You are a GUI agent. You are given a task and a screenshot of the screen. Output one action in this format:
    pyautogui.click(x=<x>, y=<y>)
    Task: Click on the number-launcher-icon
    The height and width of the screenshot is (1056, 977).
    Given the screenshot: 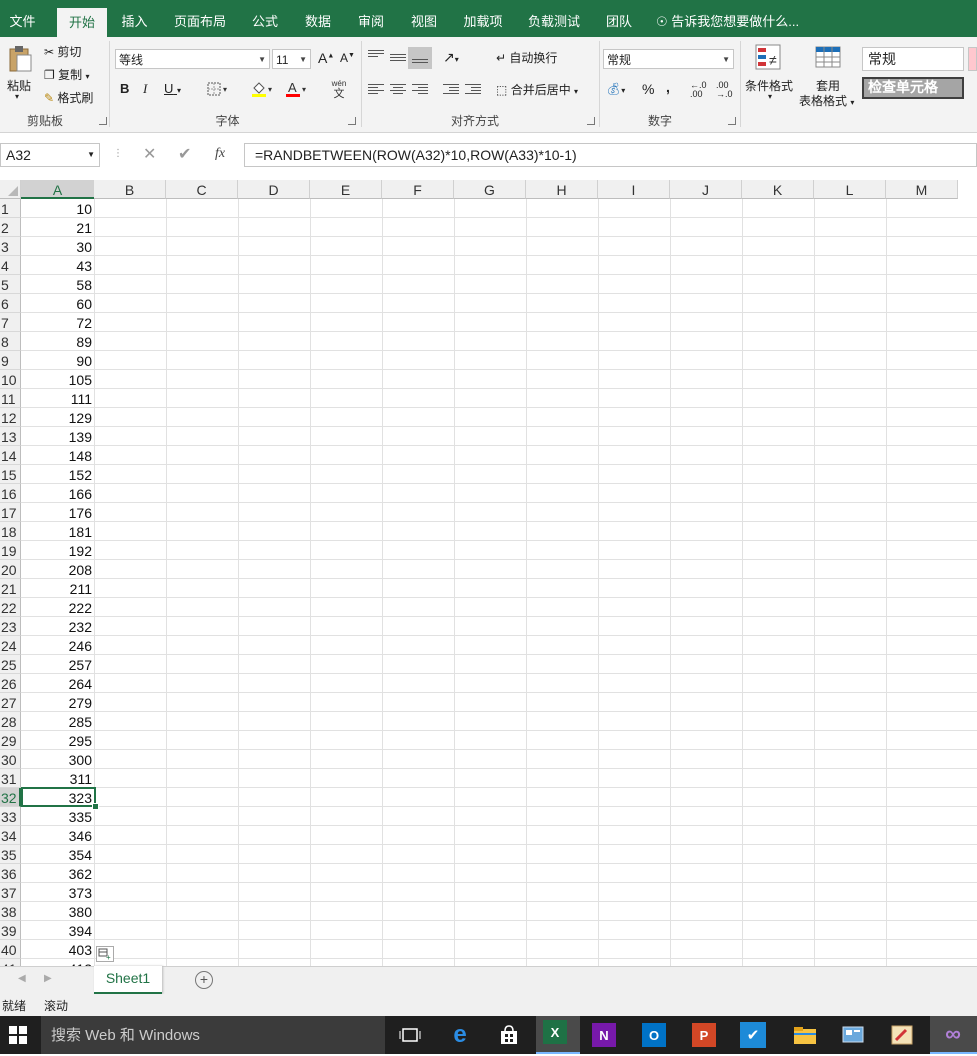 What is the action you would take?
    pyautogui.click(x=732, y=121)
    